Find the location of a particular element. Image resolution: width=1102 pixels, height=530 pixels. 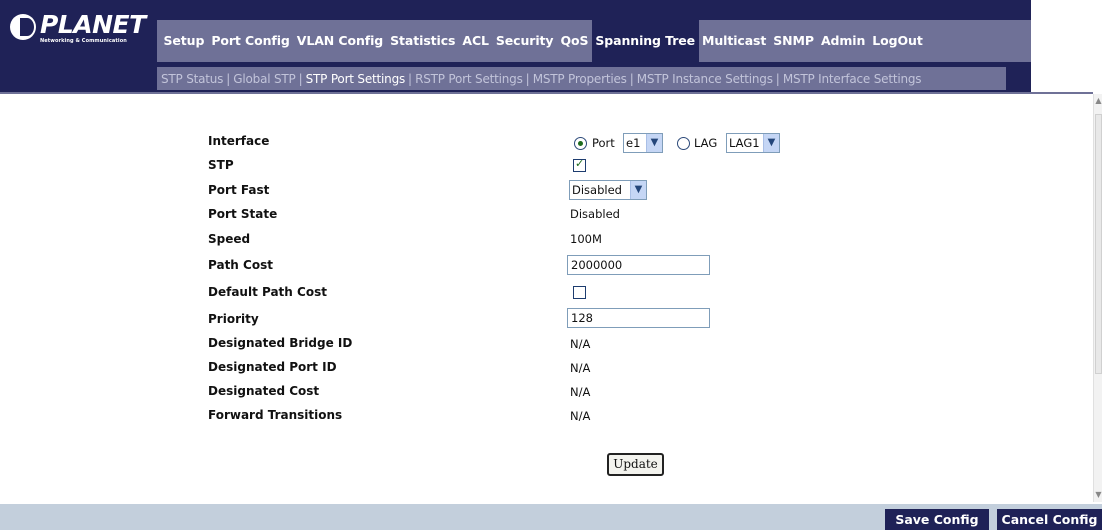

lag-radio-label: LAG is located at coordinates (706, 143).